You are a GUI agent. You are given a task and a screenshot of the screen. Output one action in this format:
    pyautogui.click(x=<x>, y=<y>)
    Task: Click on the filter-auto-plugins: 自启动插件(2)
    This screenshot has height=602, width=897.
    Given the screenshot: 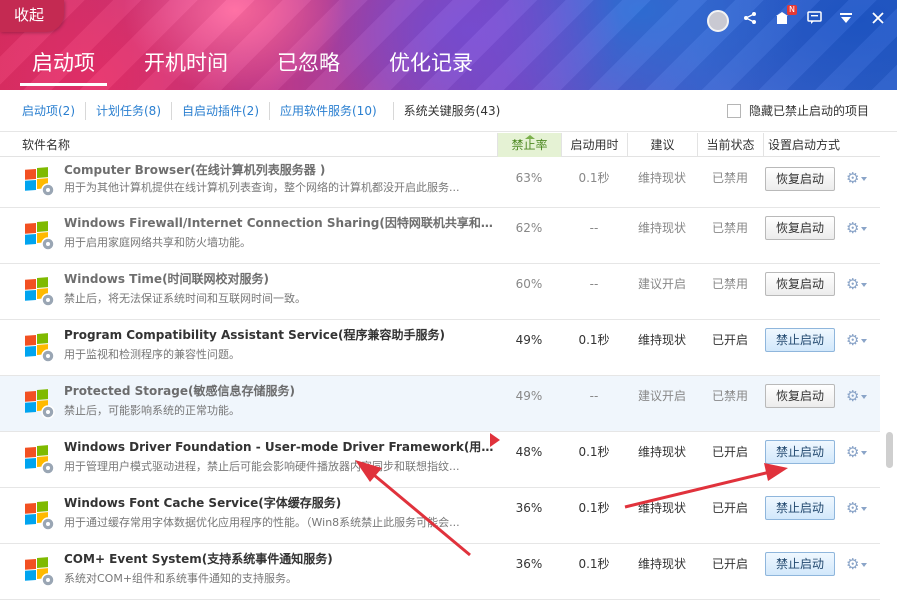 What is the action you would take?
    pyautogui.click(x=221, y=110)
    